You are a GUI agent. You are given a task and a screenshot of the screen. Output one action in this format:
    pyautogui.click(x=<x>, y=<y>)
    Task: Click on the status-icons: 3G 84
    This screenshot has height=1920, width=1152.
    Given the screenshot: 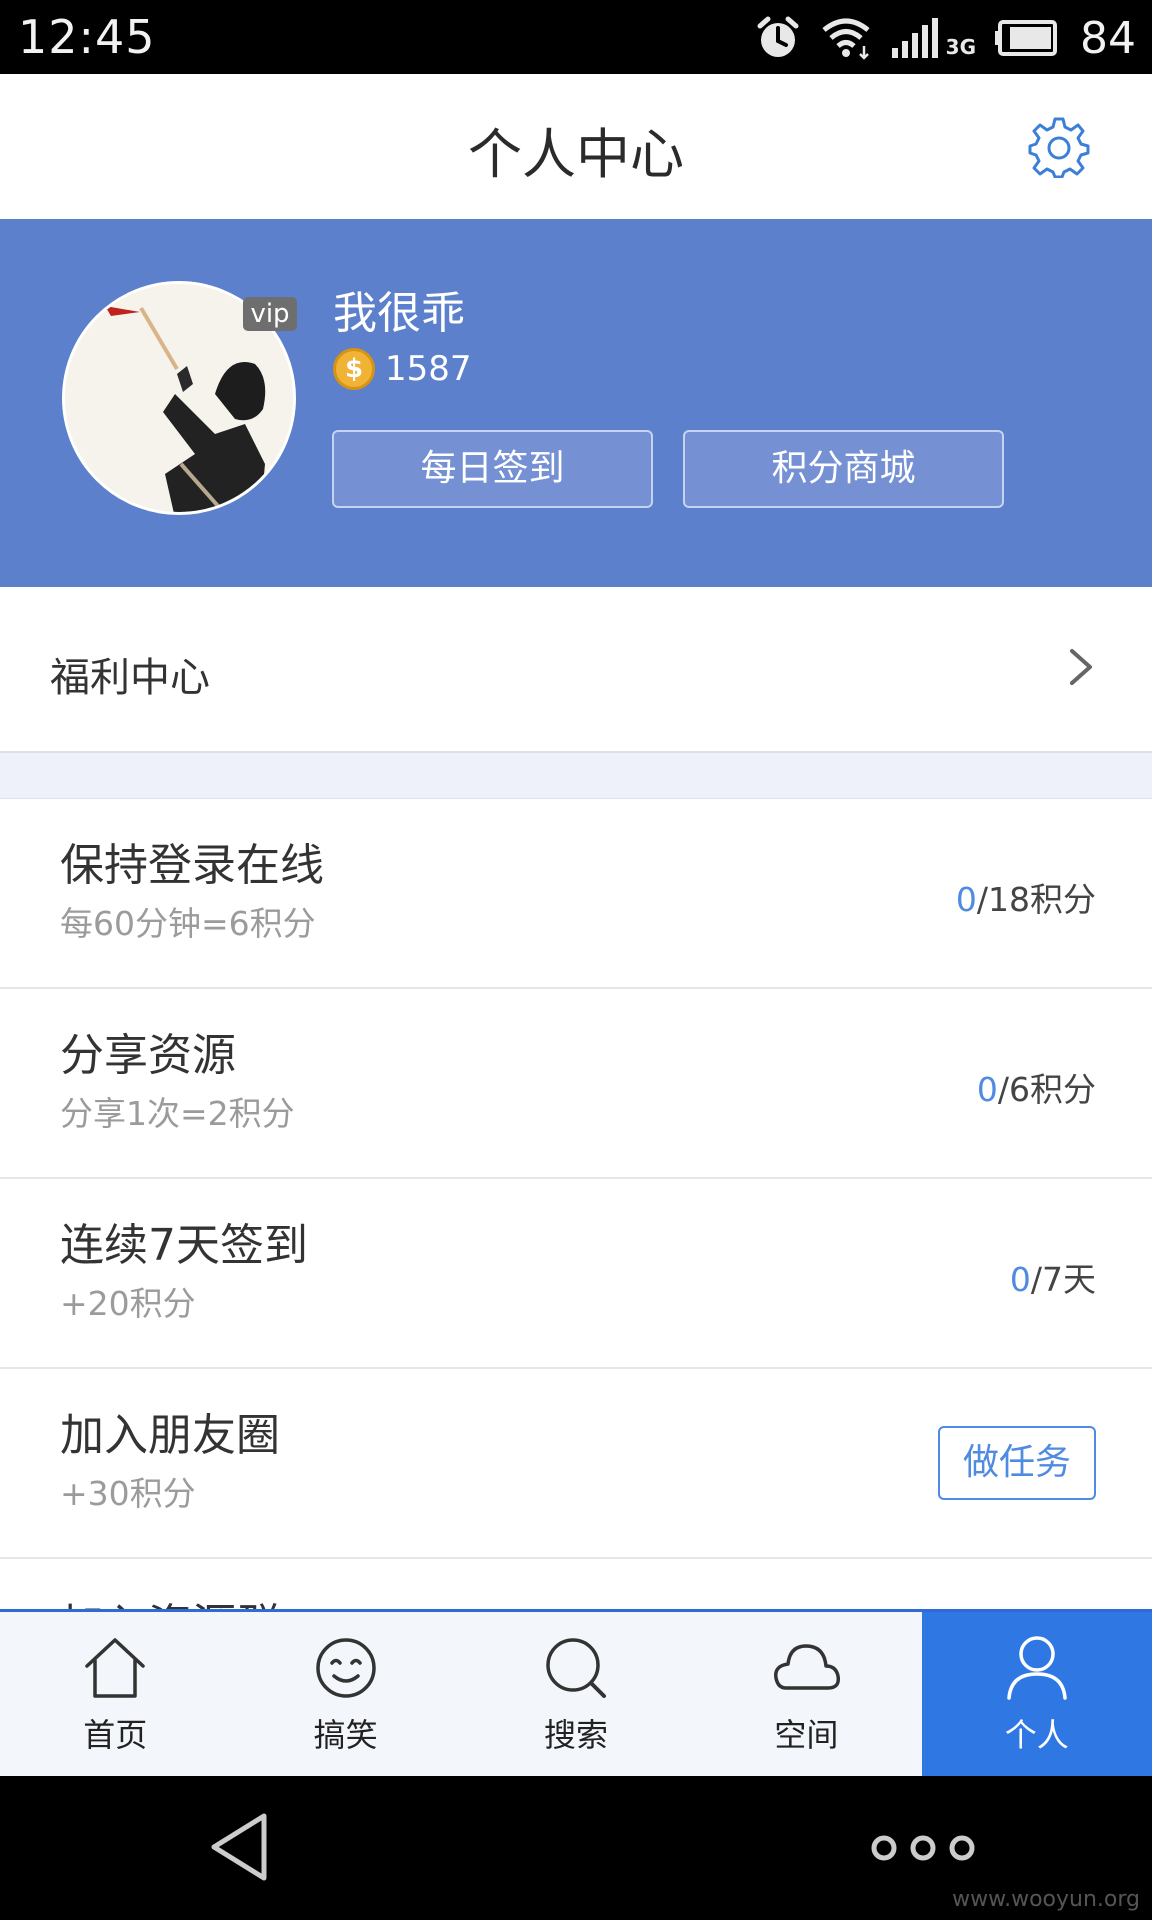 What is the action you would take?
    pyautogui.click(x=945, y=38)
    